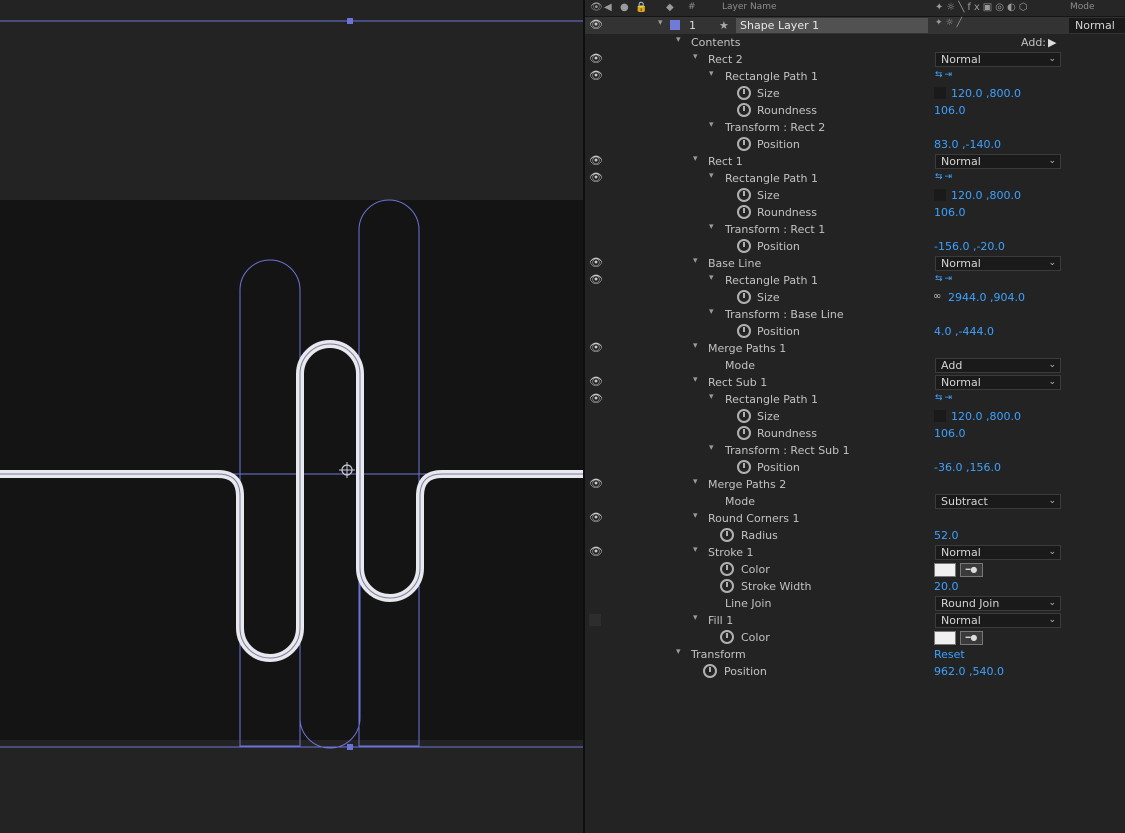 The height and width of the screenshot is (833, 1125). What do you see at coordinates (998, 620) in the screenshot?
I see `fill-blend-dropdown: Normal ⌄` at bounding box center [998, 620].